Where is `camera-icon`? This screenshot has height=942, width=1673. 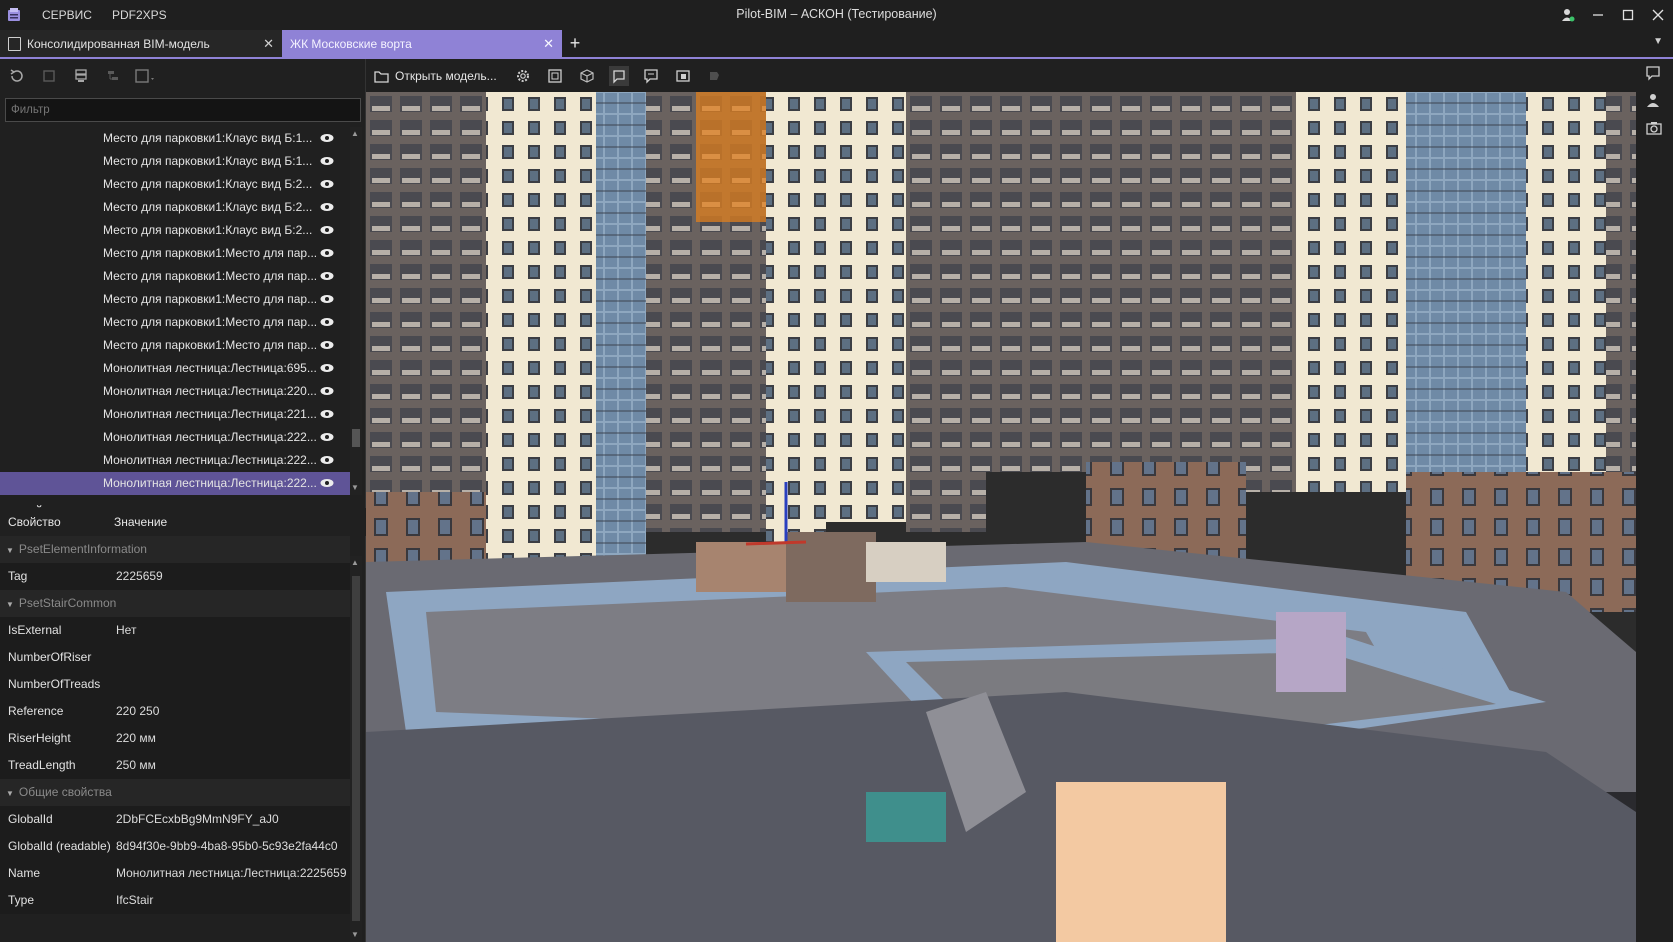
camera-icon is located at coordinates (1654, 129).